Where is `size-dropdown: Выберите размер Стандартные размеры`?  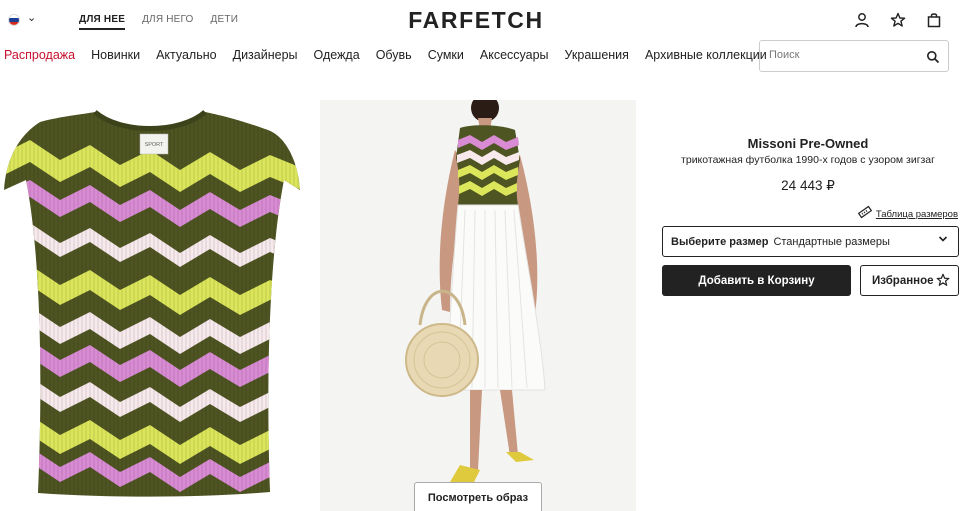 size-dropdown: Выберите размер Стандартные размеры is located at coordinates (810, 241).